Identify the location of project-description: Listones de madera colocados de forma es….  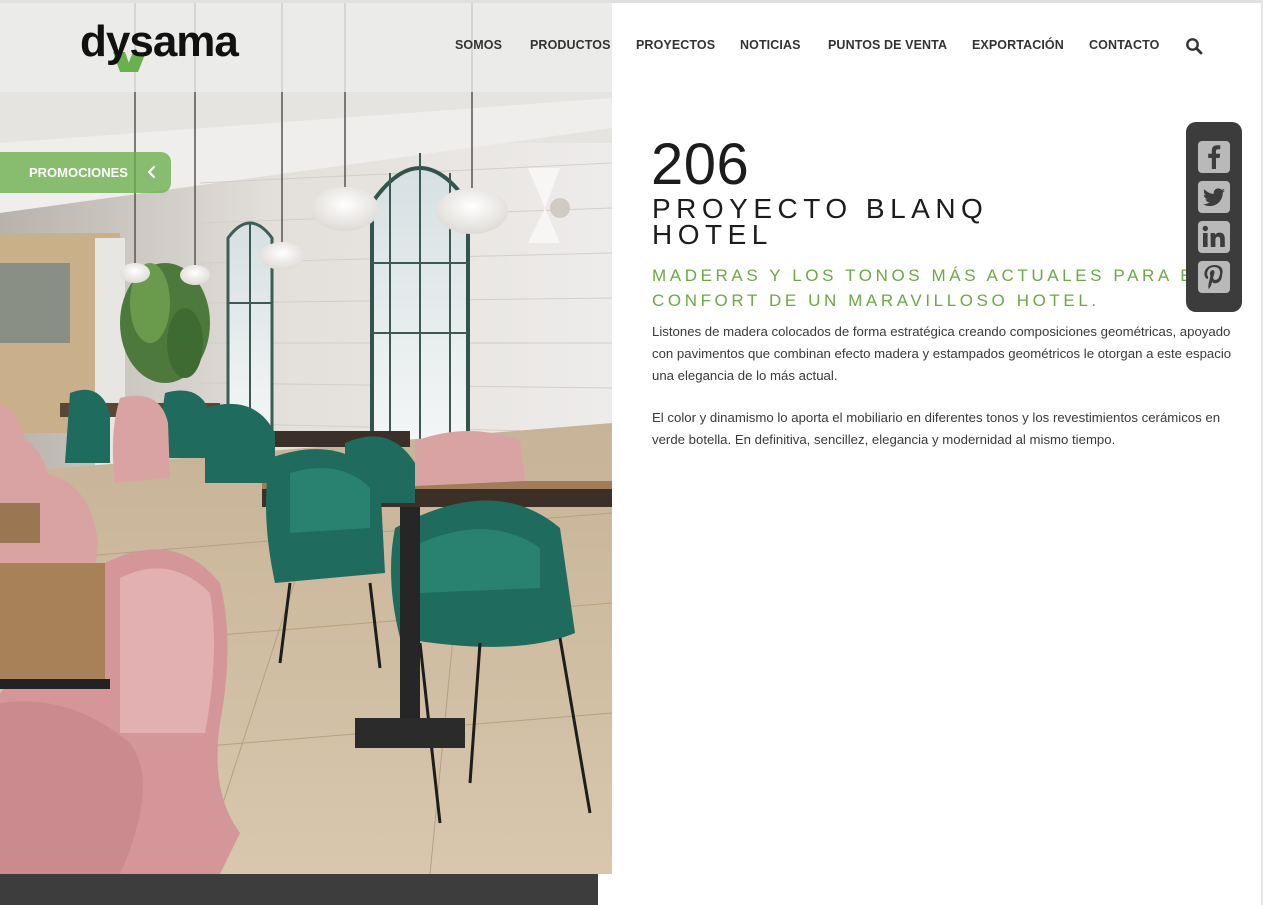
(942, 386).